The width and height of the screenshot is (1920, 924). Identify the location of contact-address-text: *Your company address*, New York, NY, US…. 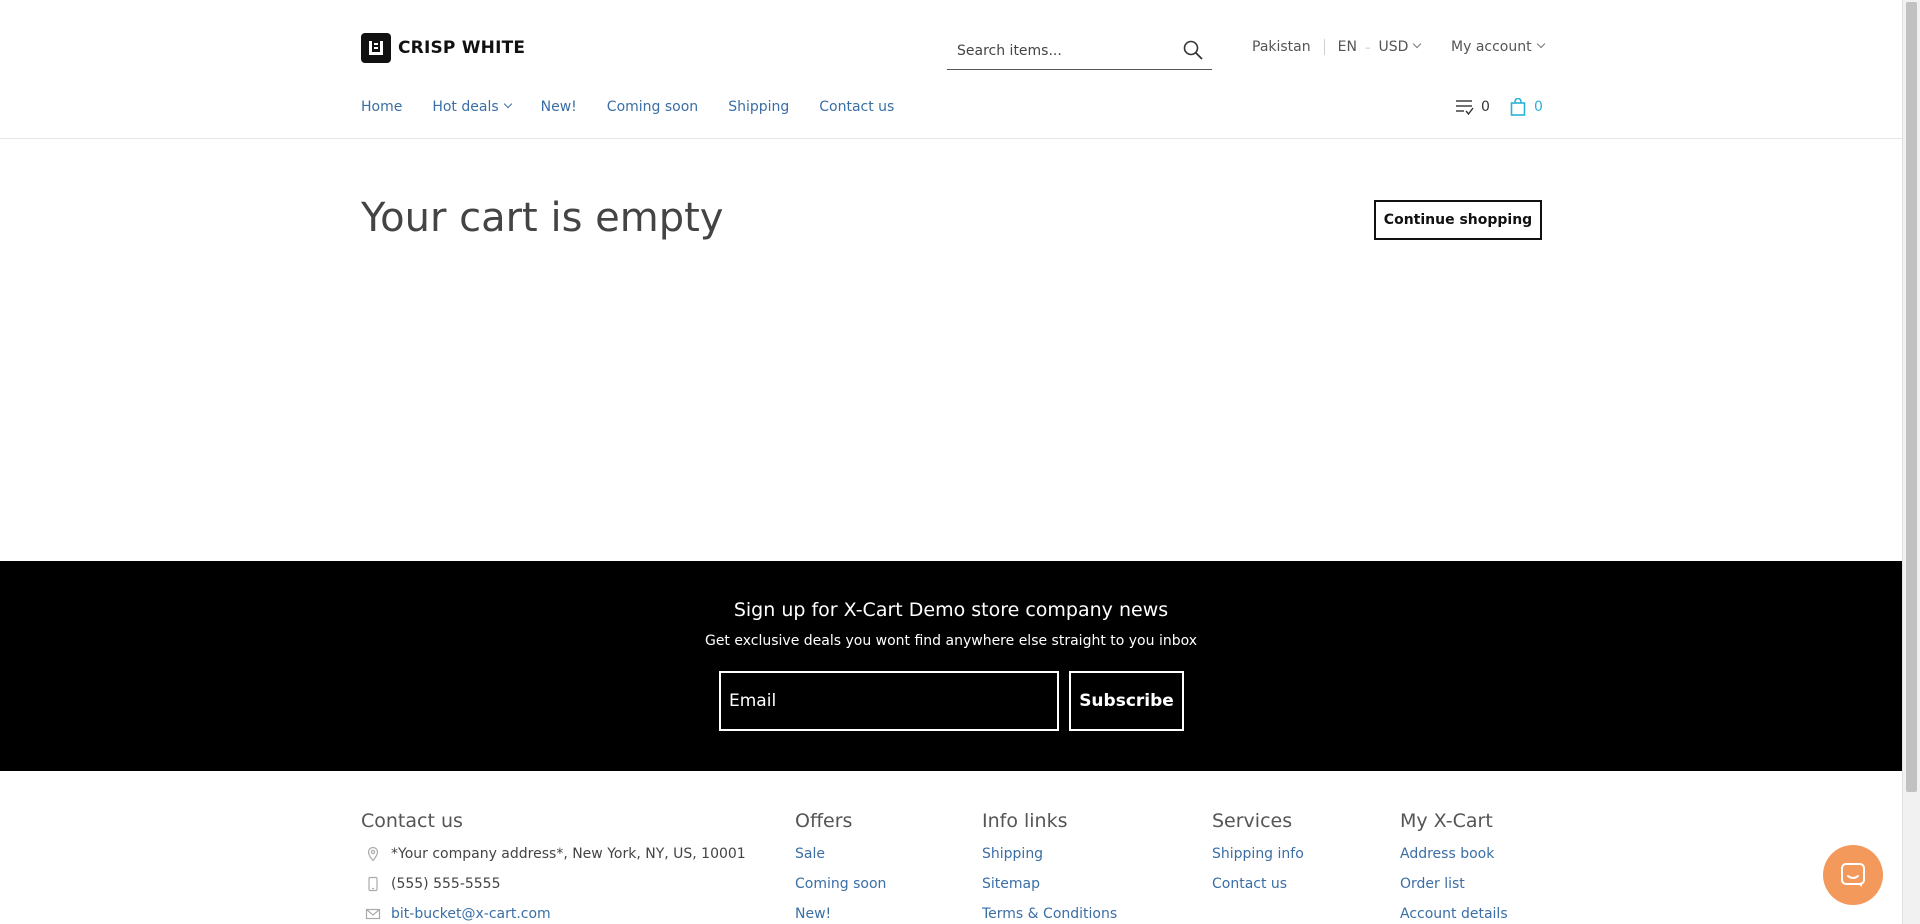
(568, 854).